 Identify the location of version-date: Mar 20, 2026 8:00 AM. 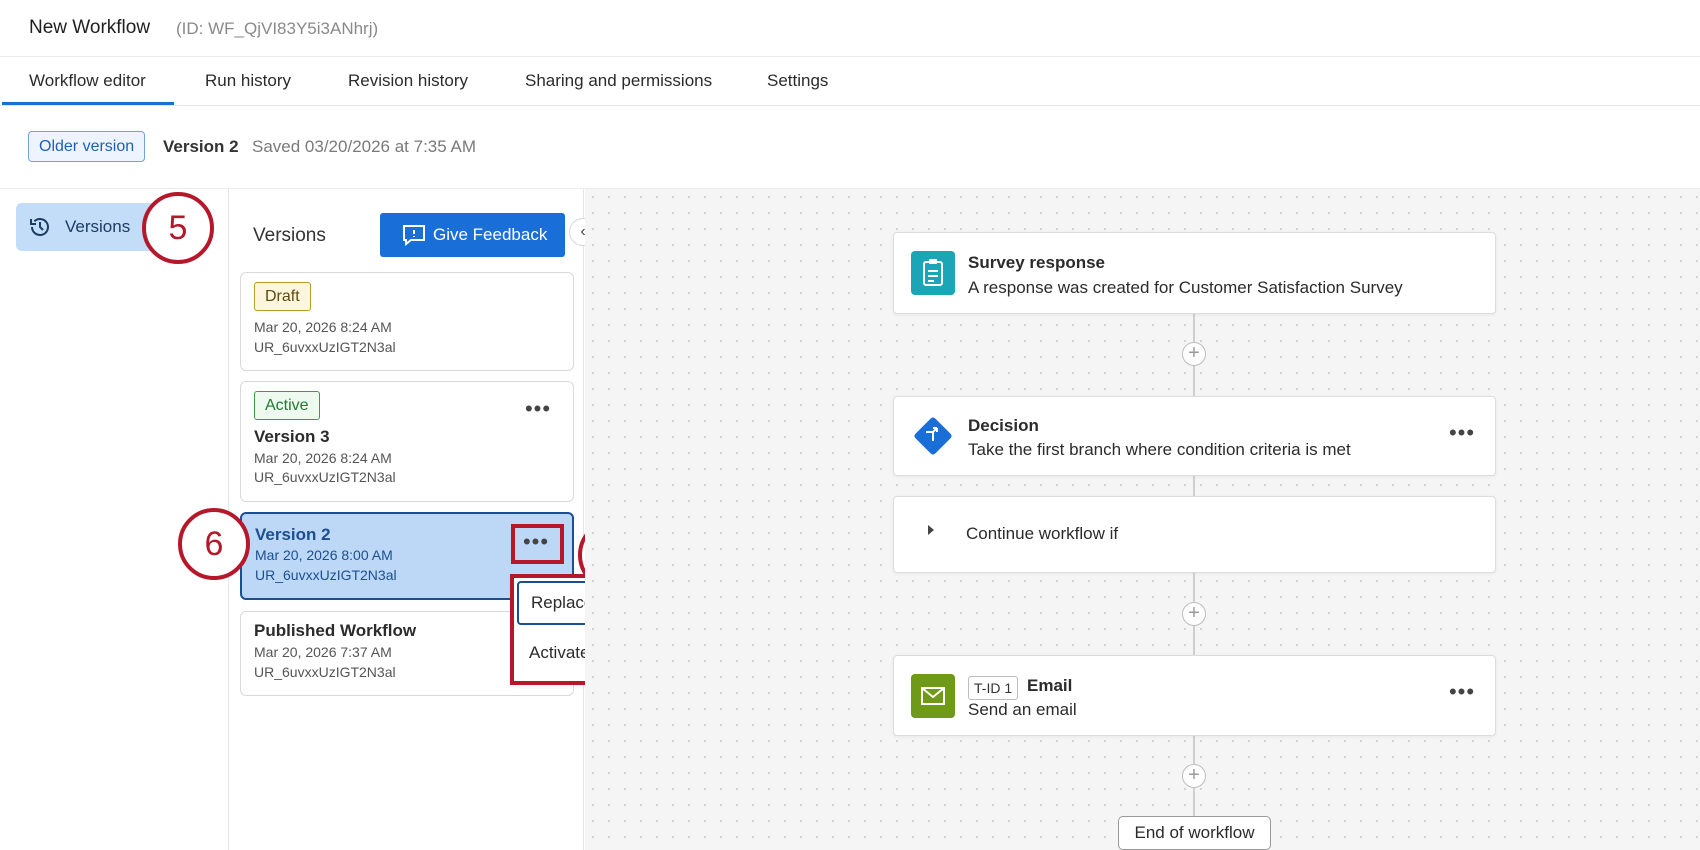
(324, 555).